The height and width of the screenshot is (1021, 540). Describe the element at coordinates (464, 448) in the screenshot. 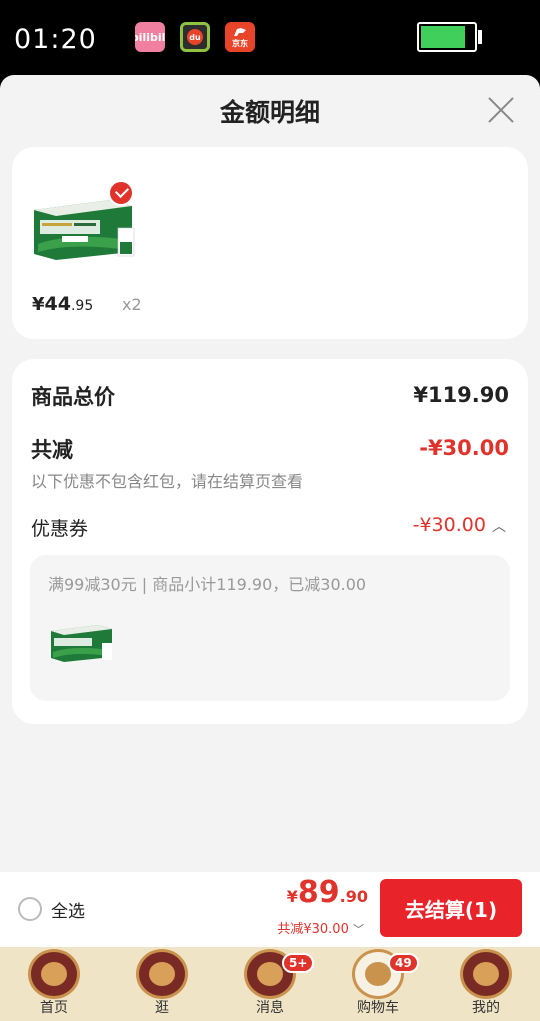

I see `reduction-value: -¥30.00` at that location.